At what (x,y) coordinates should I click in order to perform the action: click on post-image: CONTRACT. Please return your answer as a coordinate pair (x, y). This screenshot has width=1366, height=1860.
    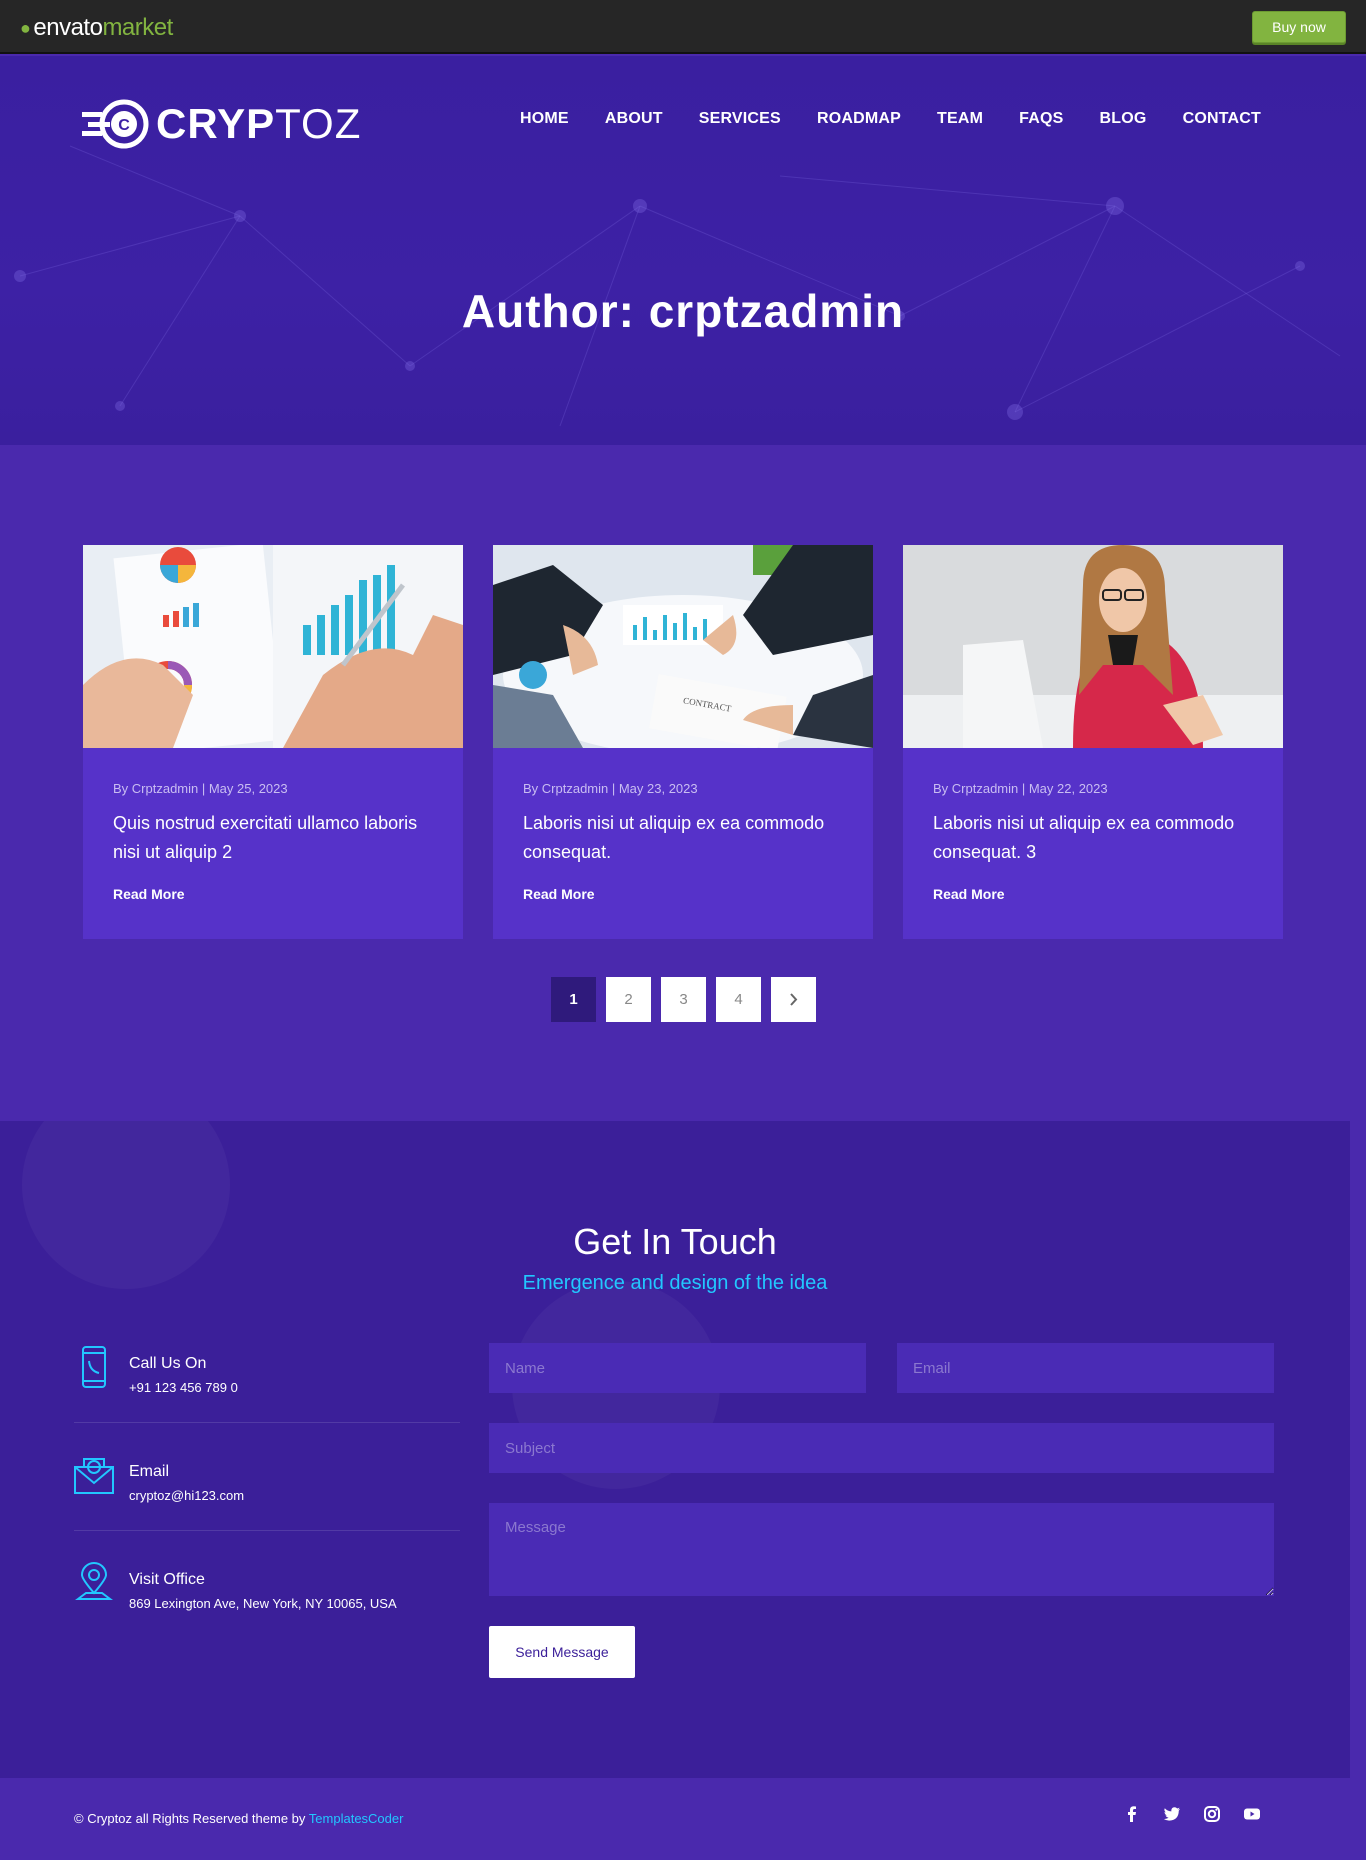
    Looking at the image, I should click on (683, 646).